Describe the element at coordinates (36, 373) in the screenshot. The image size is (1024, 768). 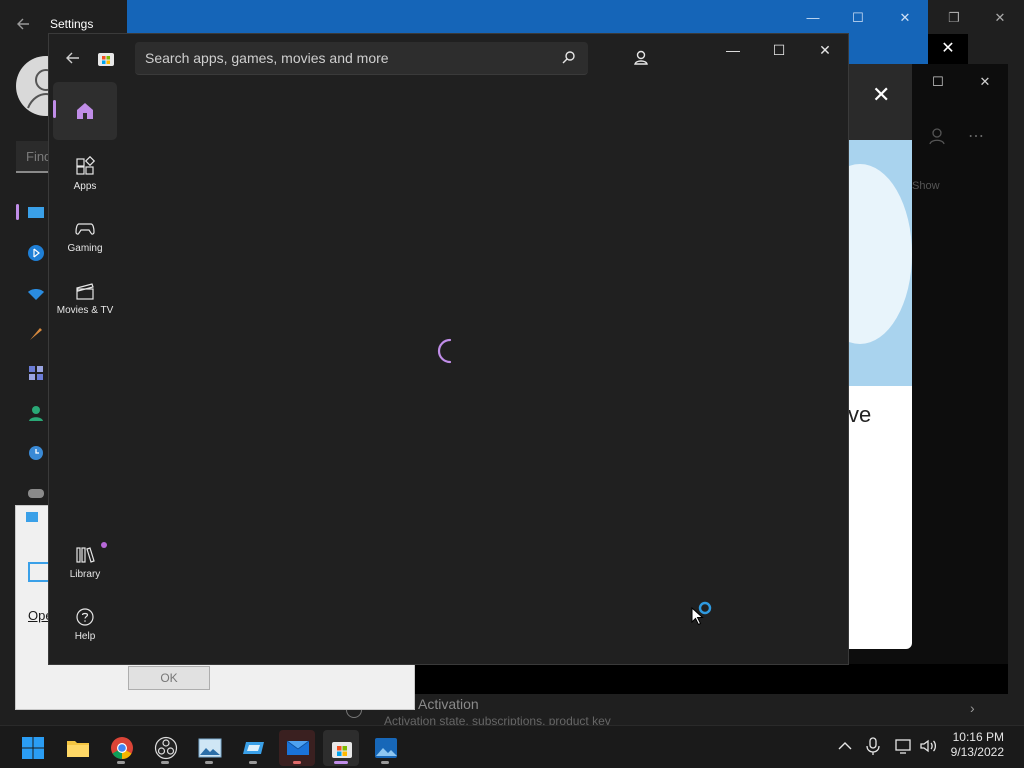
I see `apps-settings-icon` at that location.